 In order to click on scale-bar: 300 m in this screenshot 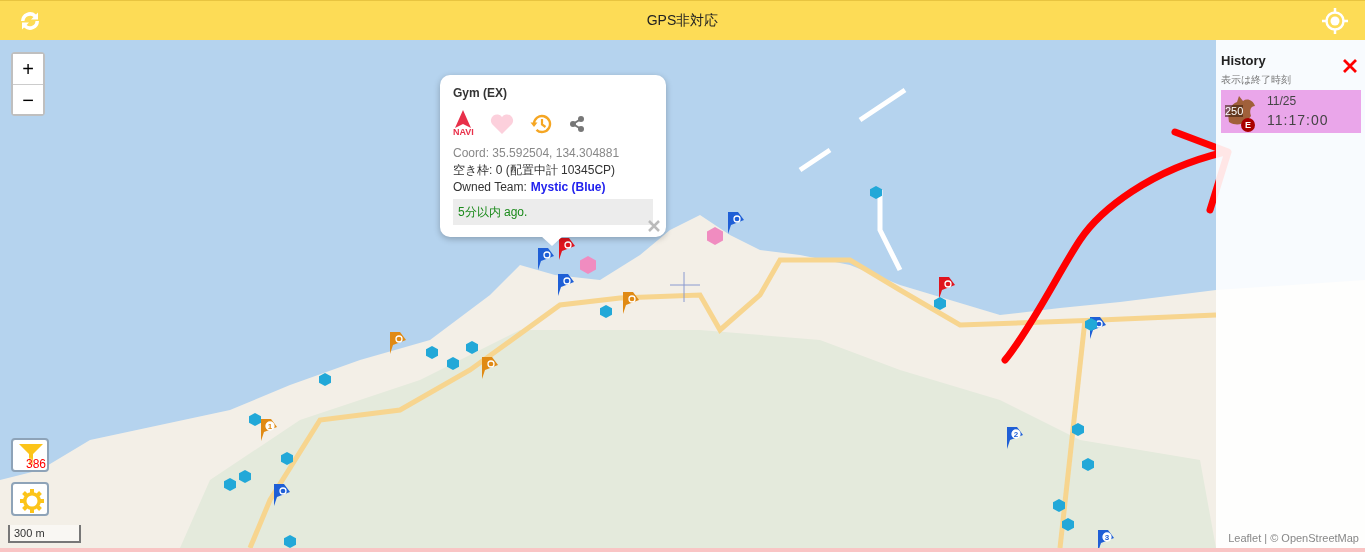, I will do `click(44, 533)`.